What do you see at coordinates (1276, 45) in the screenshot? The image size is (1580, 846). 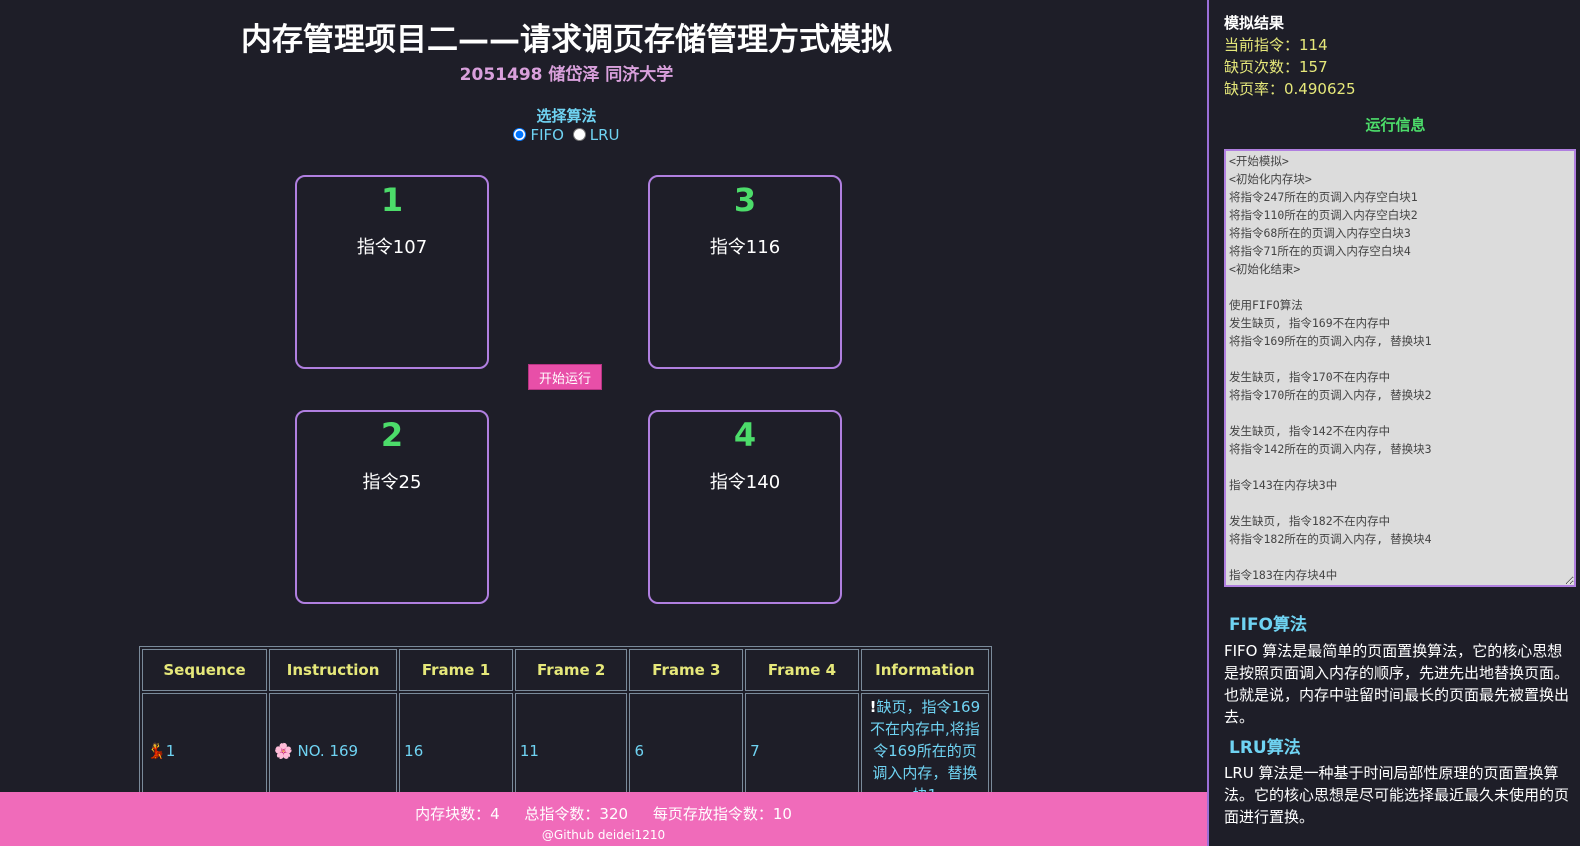 I see `current-instruction: 当前指令：114` at bounding box center [1276, 45].